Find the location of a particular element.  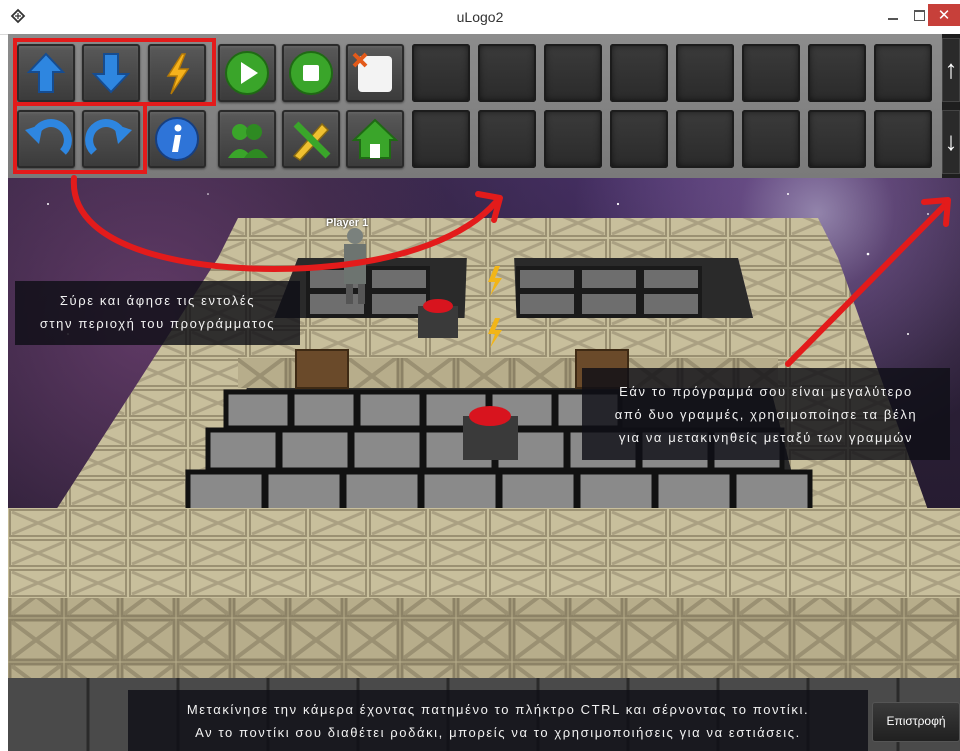

back-button: Επιστροφή is located at coordinates (916, 722).